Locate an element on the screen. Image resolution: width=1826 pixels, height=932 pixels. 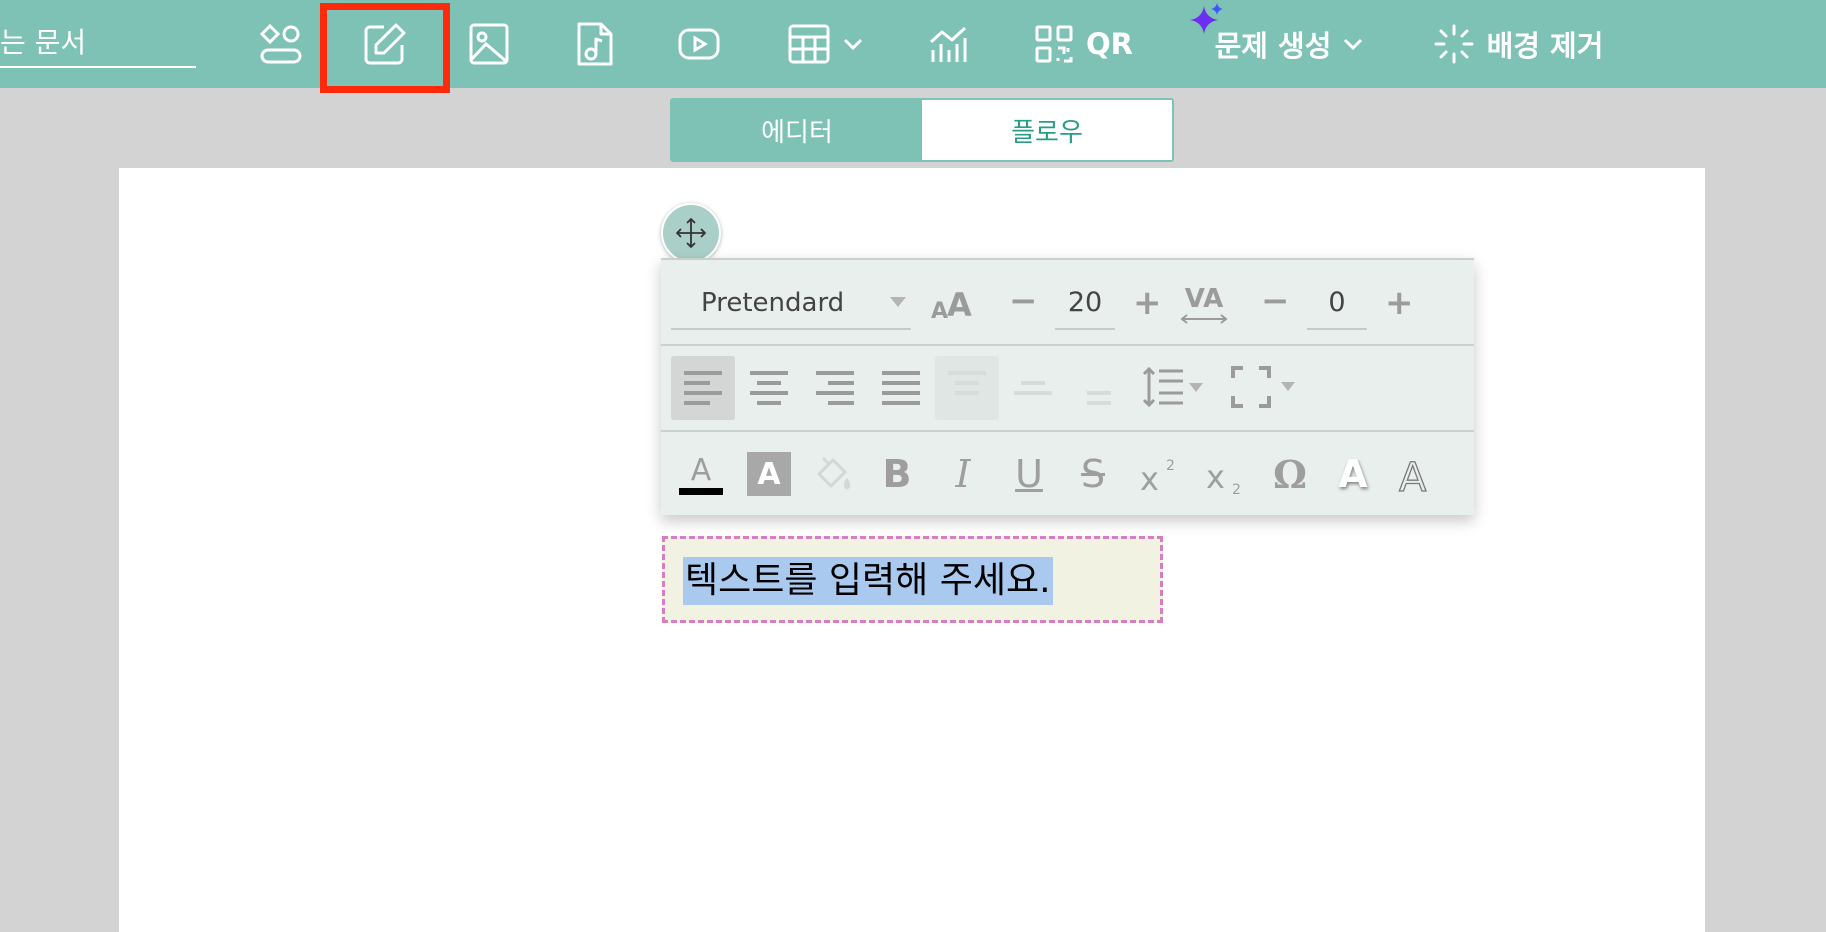
audio-button is located at coordinates (595, 44).